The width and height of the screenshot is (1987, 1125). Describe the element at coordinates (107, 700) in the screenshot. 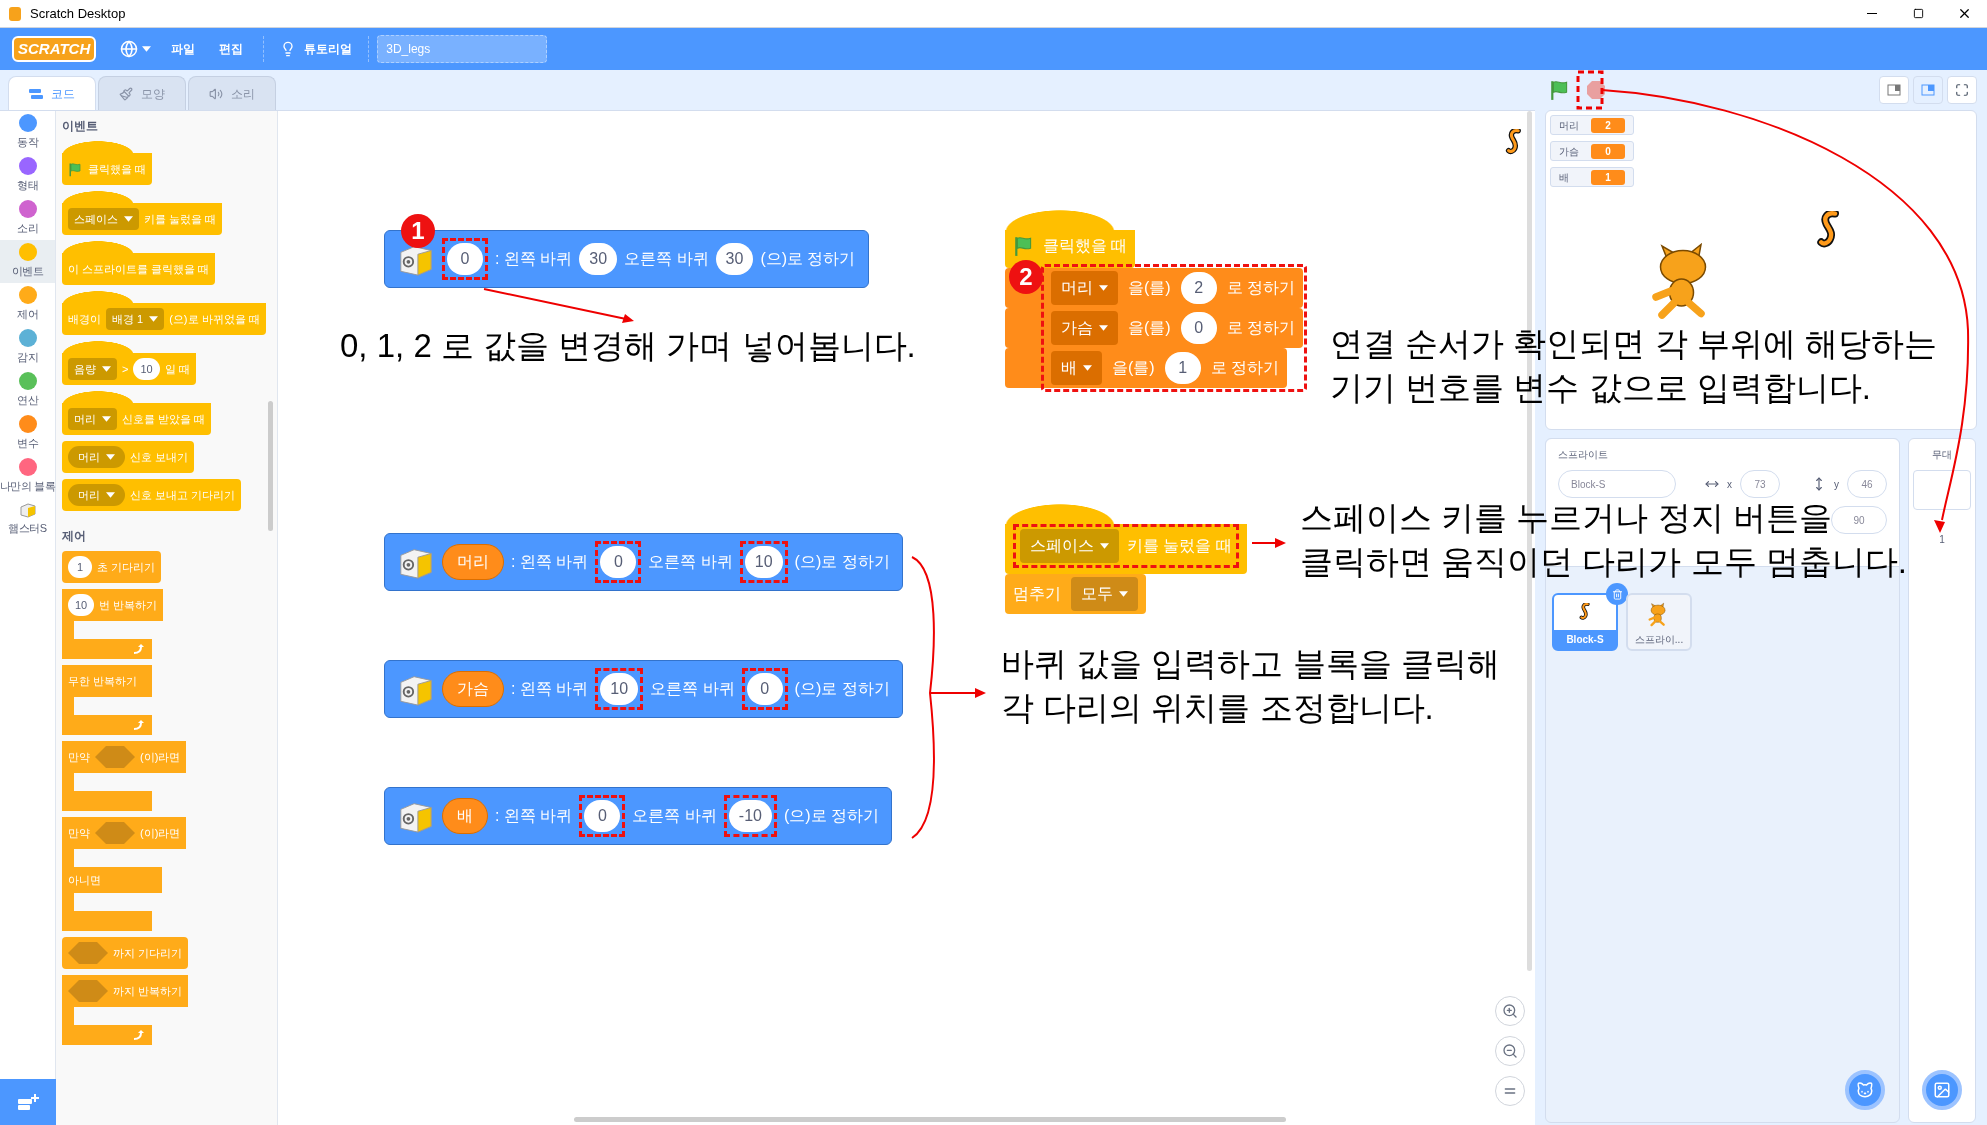

I see `c-block: 무한 반복하기` at that location.